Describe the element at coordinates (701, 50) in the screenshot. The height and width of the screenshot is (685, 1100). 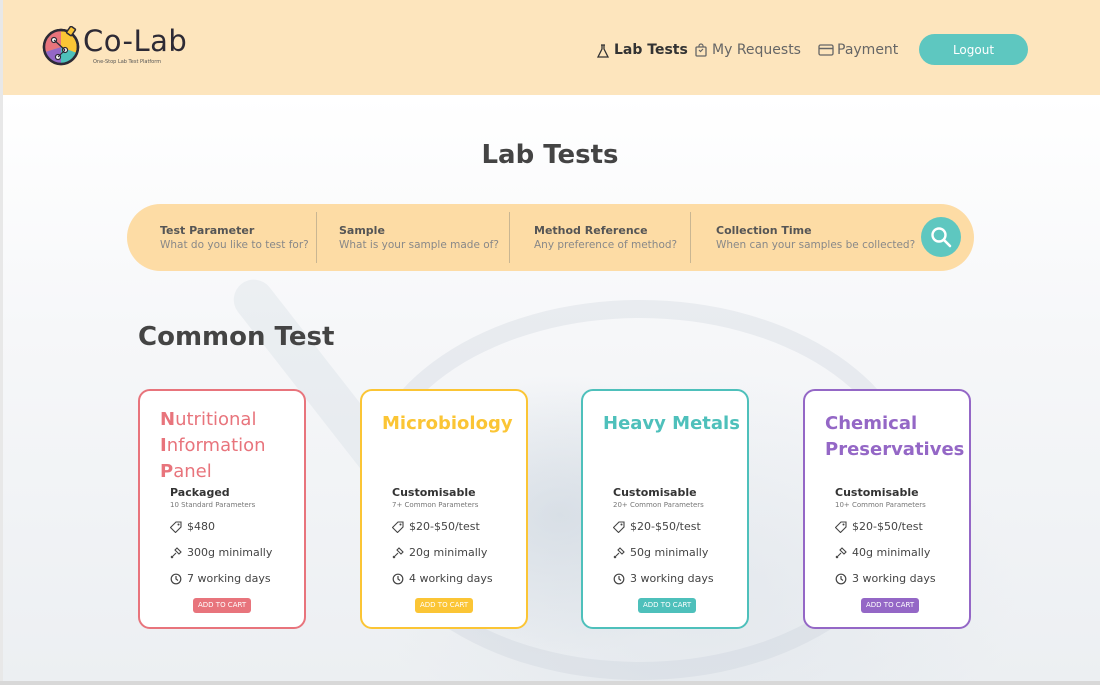
I see `shopping-bag-icon` at that location.